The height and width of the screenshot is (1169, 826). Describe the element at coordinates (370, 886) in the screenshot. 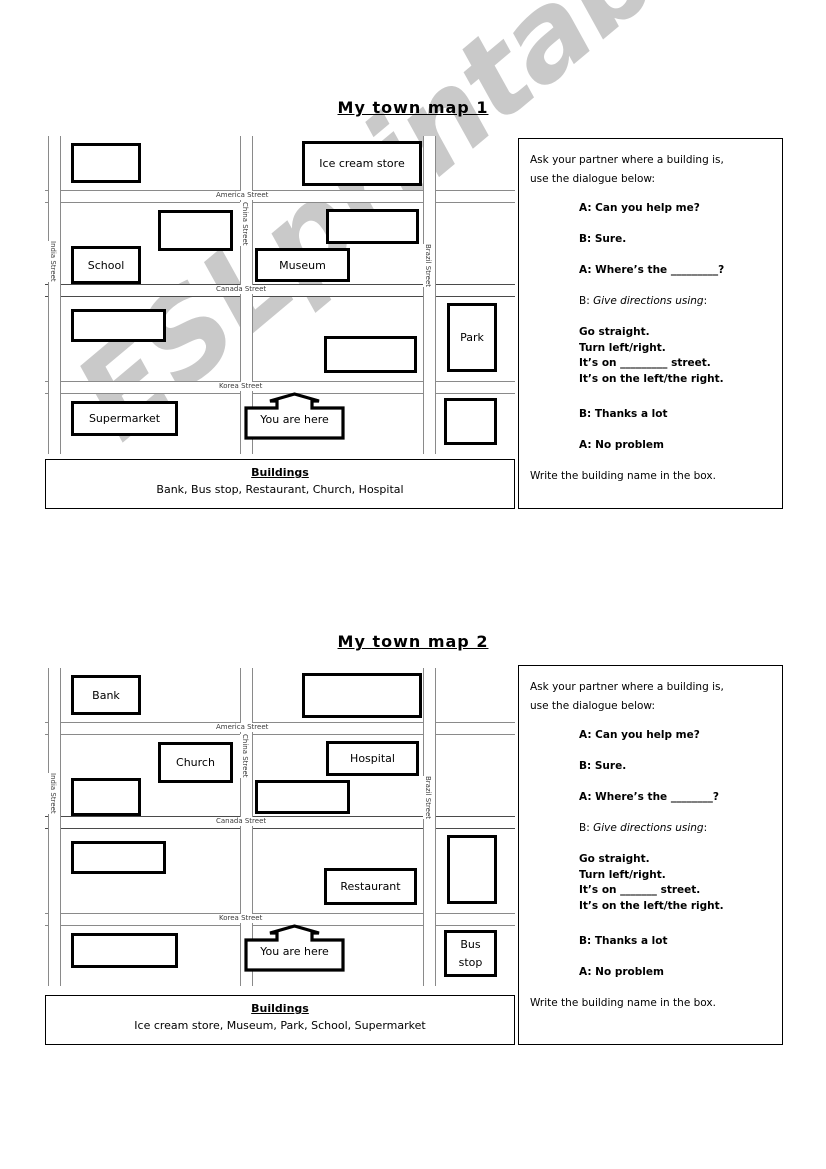

I see `building-box-restaurant: Restaurant` at that location.